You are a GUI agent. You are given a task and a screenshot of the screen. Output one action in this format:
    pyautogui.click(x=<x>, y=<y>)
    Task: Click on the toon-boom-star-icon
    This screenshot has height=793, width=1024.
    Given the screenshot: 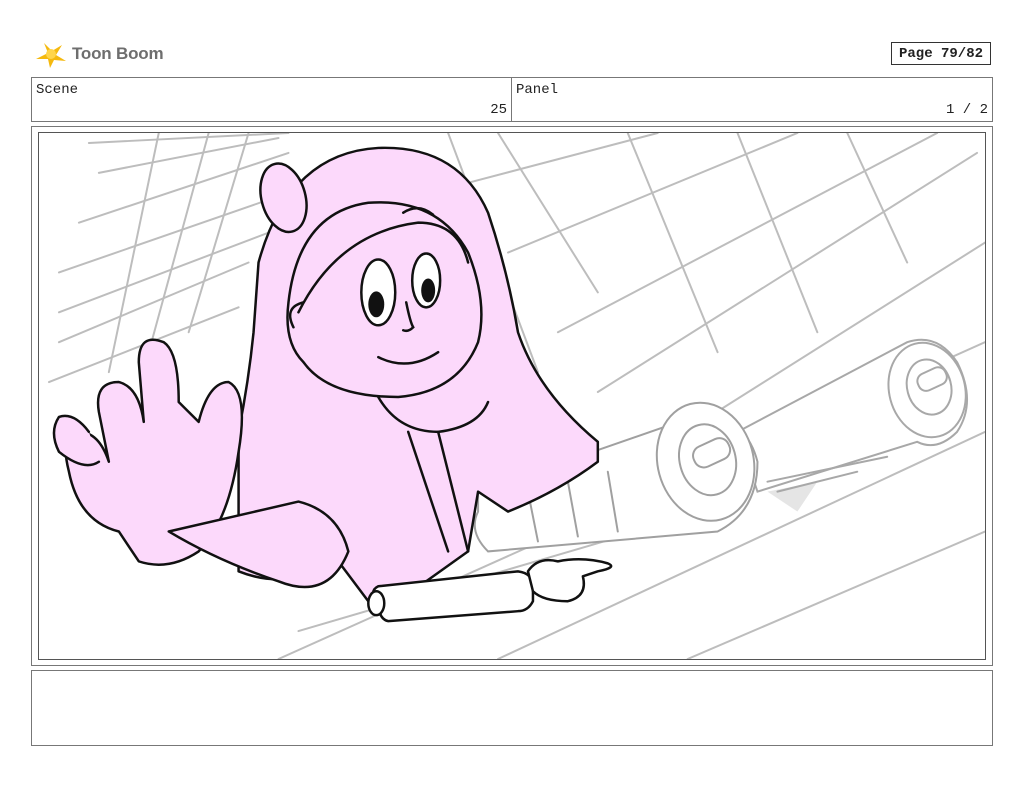 What is the action you would take?
    pyautogui.click(x=51, y=55)
    